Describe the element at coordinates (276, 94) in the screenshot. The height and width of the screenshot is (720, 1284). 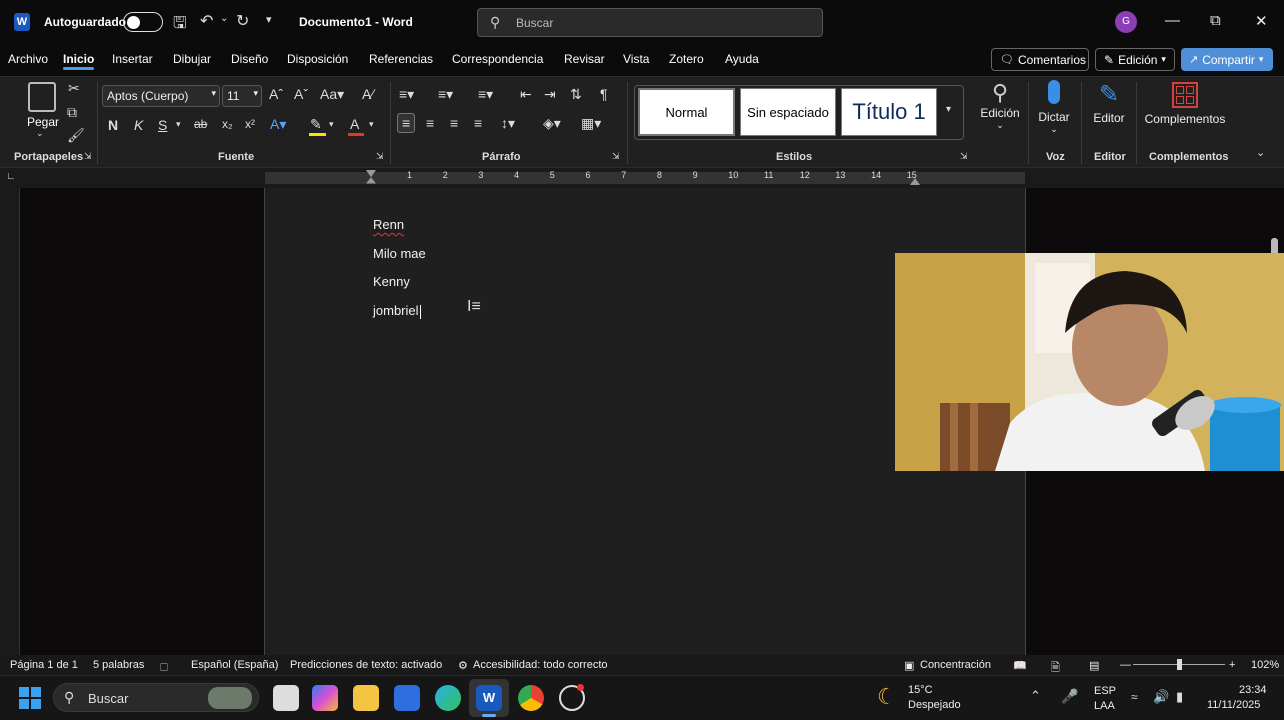
I see `grow-font-icon: Aˆ` at that location.